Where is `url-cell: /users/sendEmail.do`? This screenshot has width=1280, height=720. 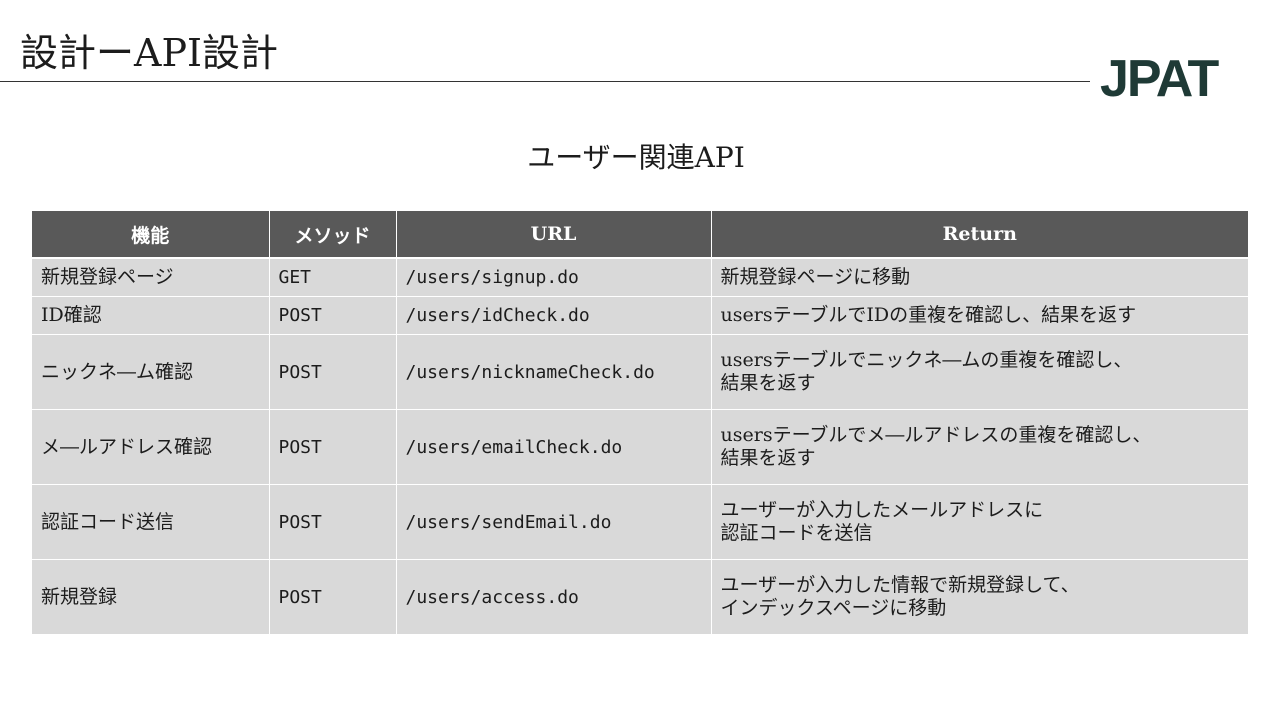
url-cell: /users/sendEmail.do is located at coordinates (553, 522).